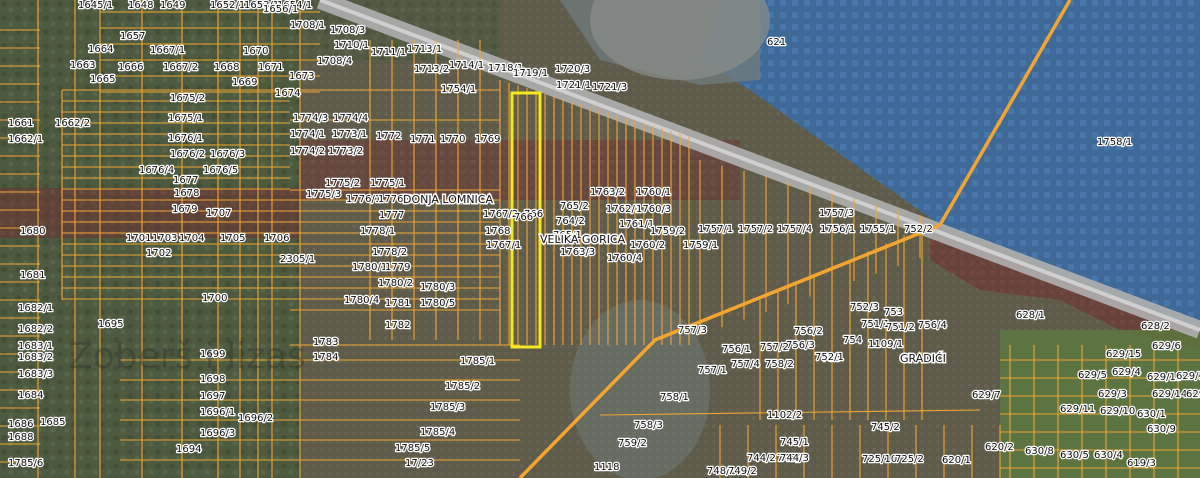  I want to click on parcel-label: 744/2, so click(761, 459).